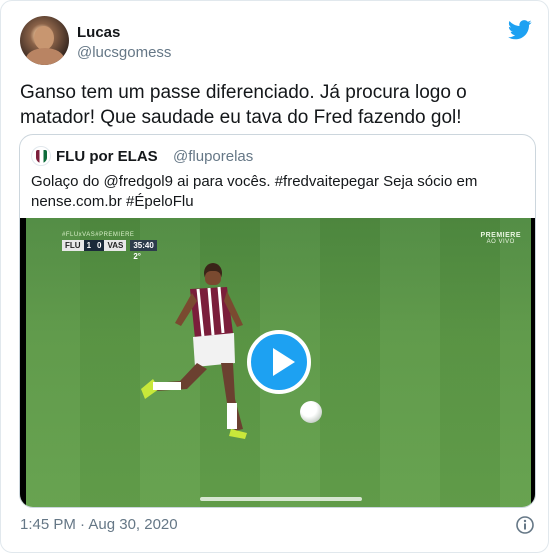  I want to click on info-icon, so click(525, 525).